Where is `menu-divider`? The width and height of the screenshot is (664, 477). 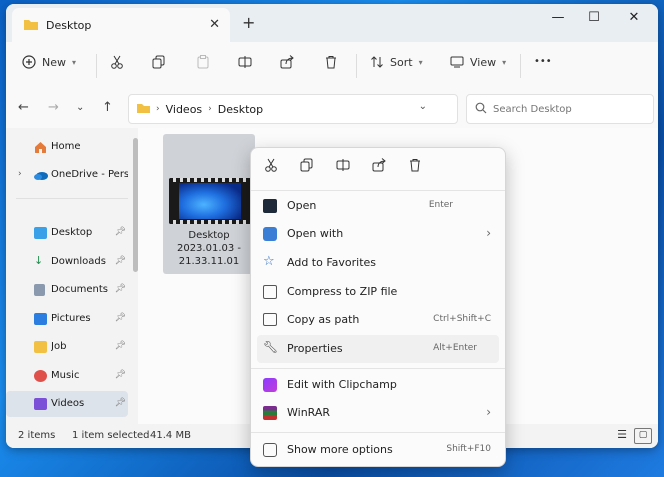
menu-divider is located at coordinates (378, 190).